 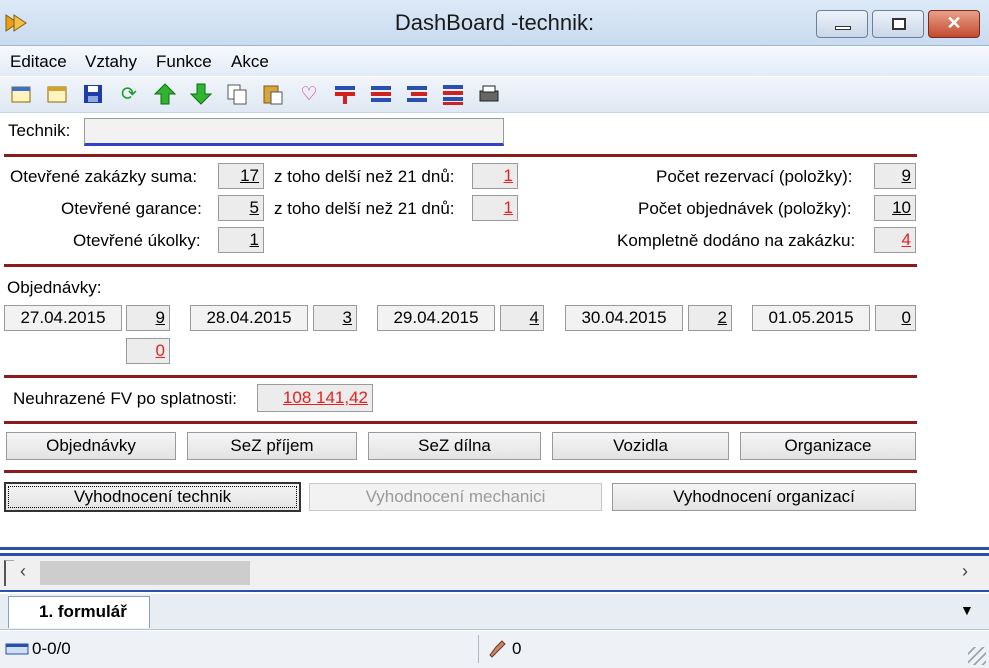 I want to click on menu-akce: Akce, so click(x=250, y=62).